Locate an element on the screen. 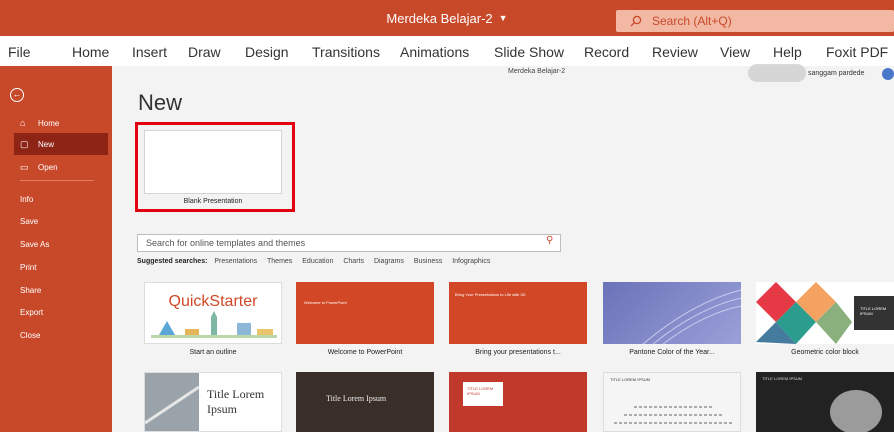 The image size is (894, 432). tab-design: Design is located at coordinates (267, 52).